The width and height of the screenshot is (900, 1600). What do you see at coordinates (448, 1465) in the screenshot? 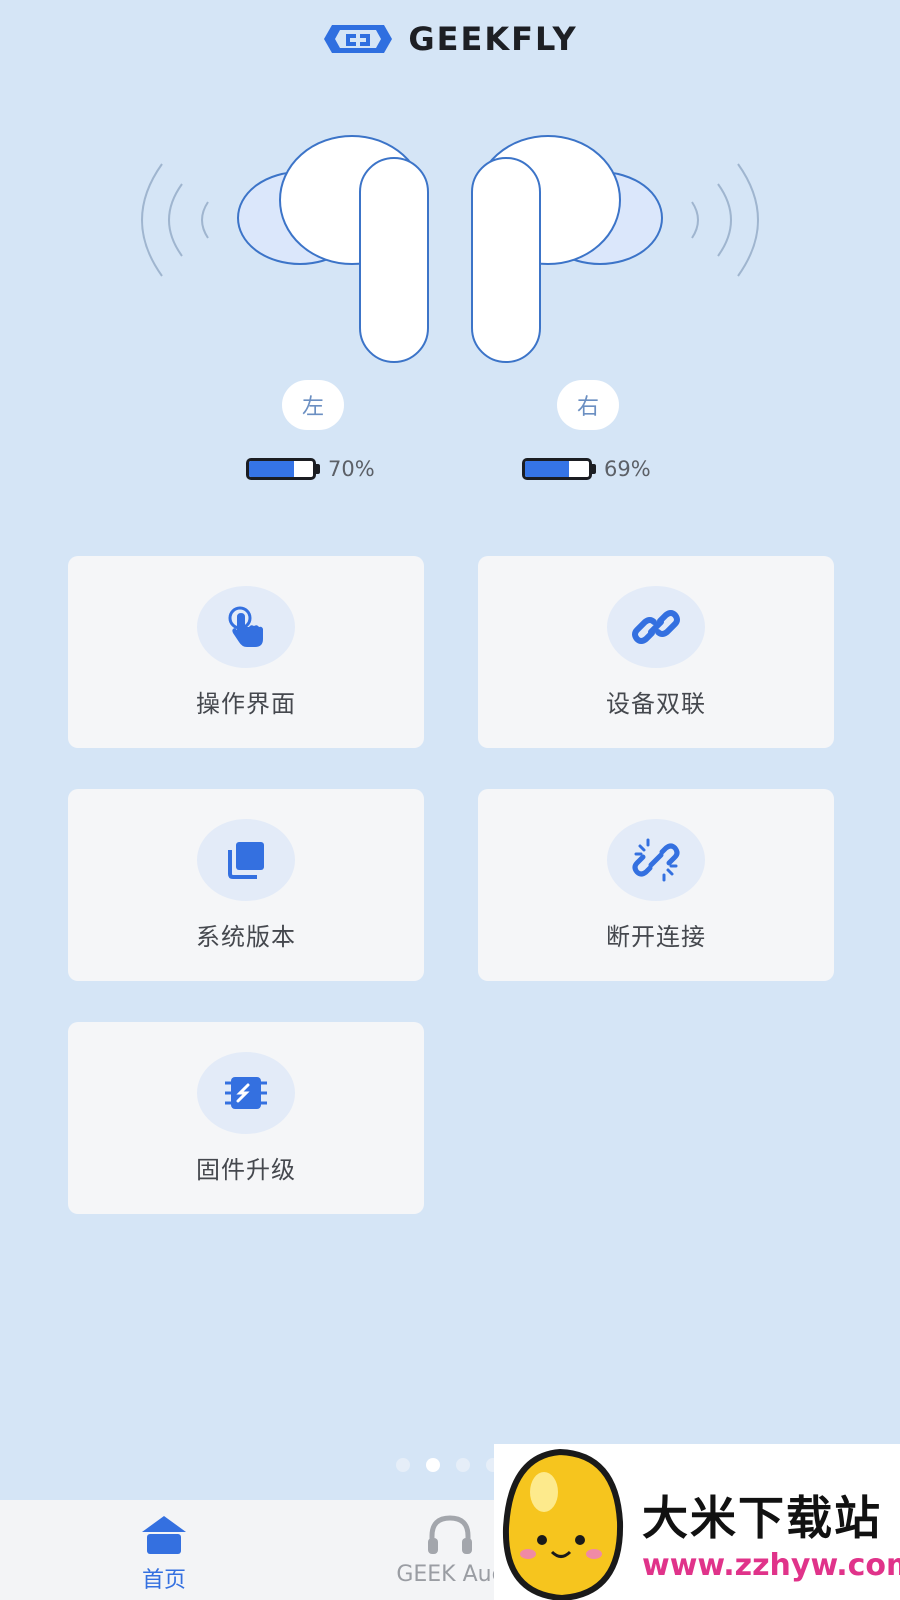
I see `page-indicator` at bounding box center [448, 1465].